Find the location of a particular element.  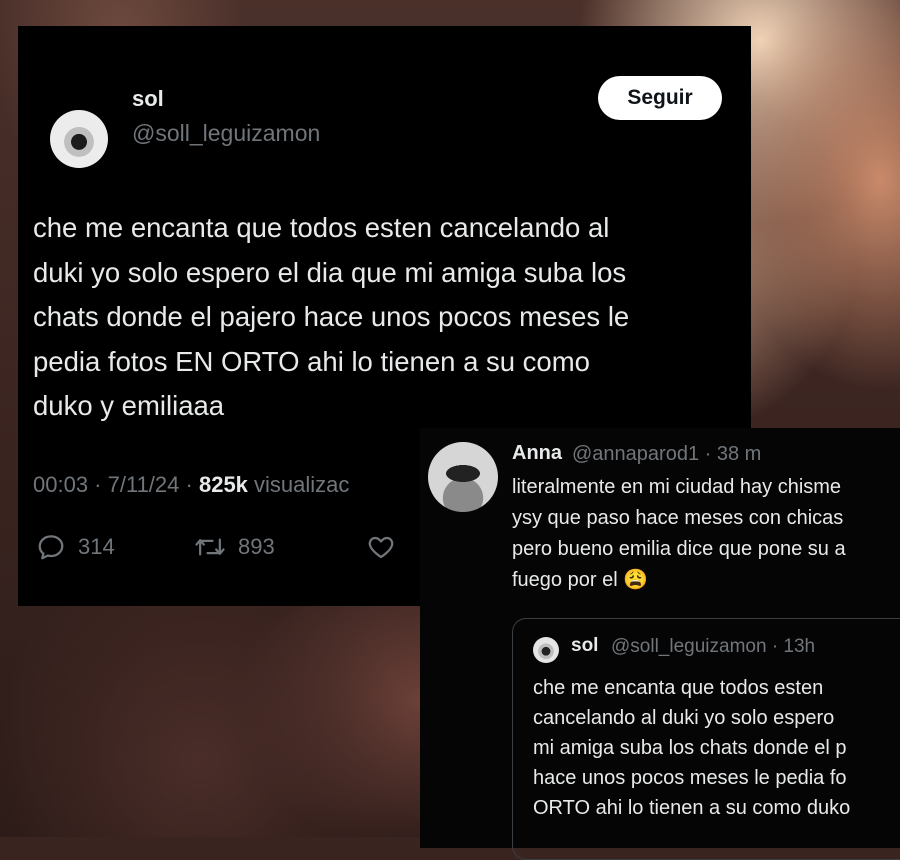

quoted-author-name: sol is located at coordinates (585, 645).